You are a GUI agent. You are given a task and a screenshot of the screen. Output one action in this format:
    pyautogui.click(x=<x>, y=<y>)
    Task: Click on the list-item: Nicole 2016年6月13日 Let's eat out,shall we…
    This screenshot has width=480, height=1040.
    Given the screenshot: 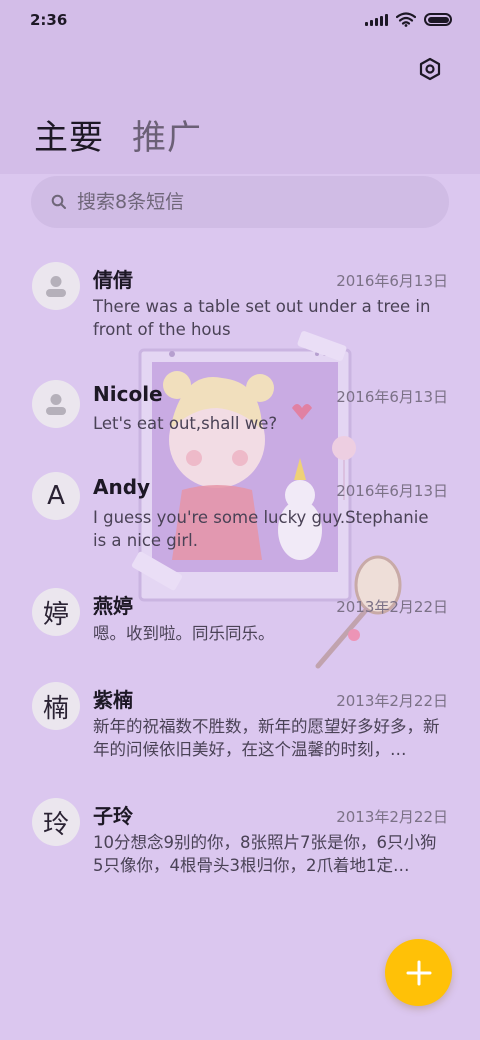 What is the action you would take?
    pyautogui.click(x=240, y=413)
    